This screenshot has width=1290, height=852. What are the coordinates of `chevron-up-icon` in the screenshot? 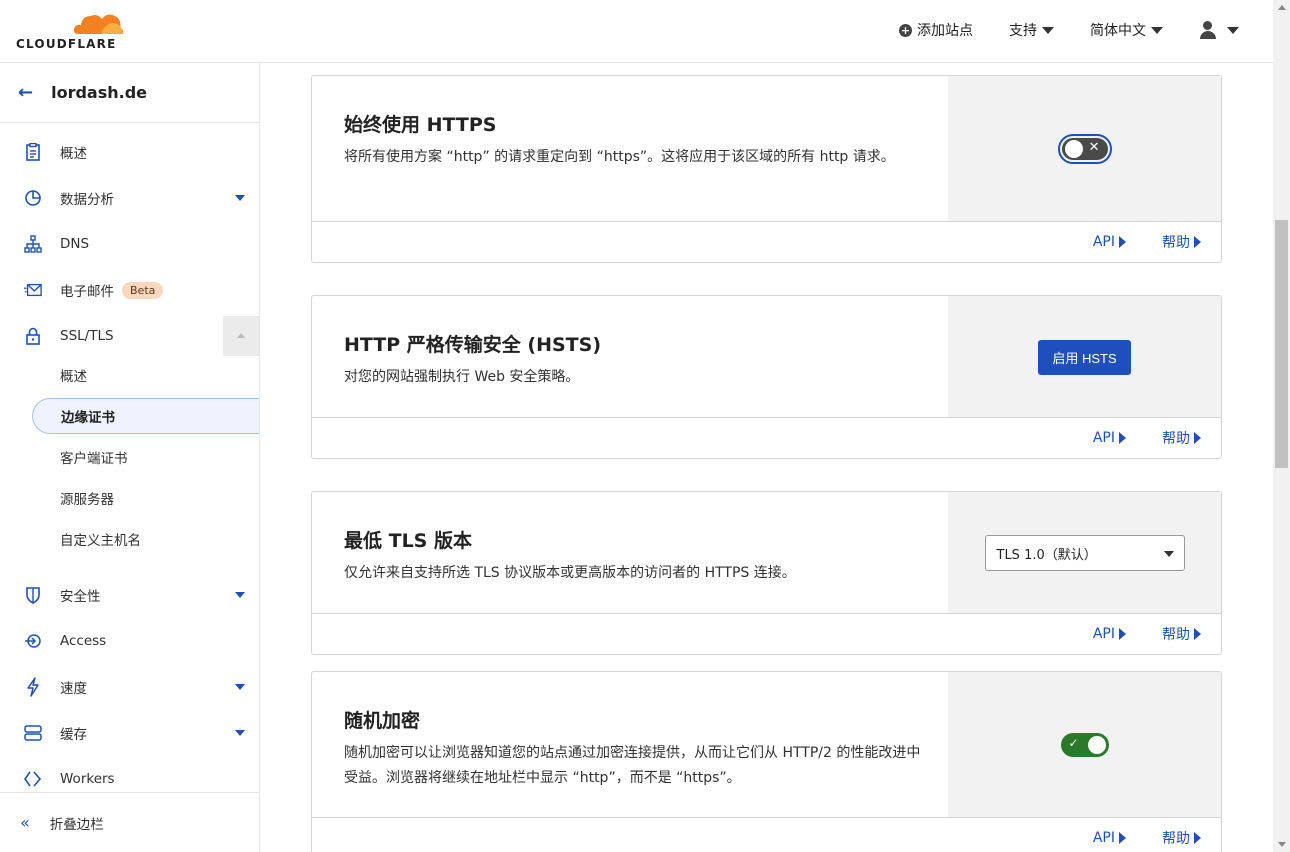 It's located at (241, 335).